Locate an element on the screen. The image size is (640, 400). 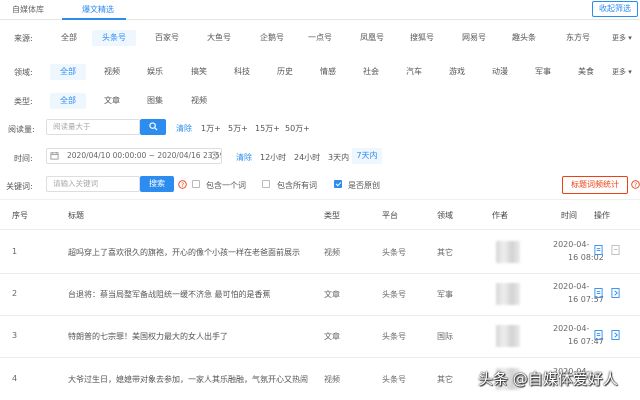
reads-option-50k: 5万+ is located at coordinates (238, 128).